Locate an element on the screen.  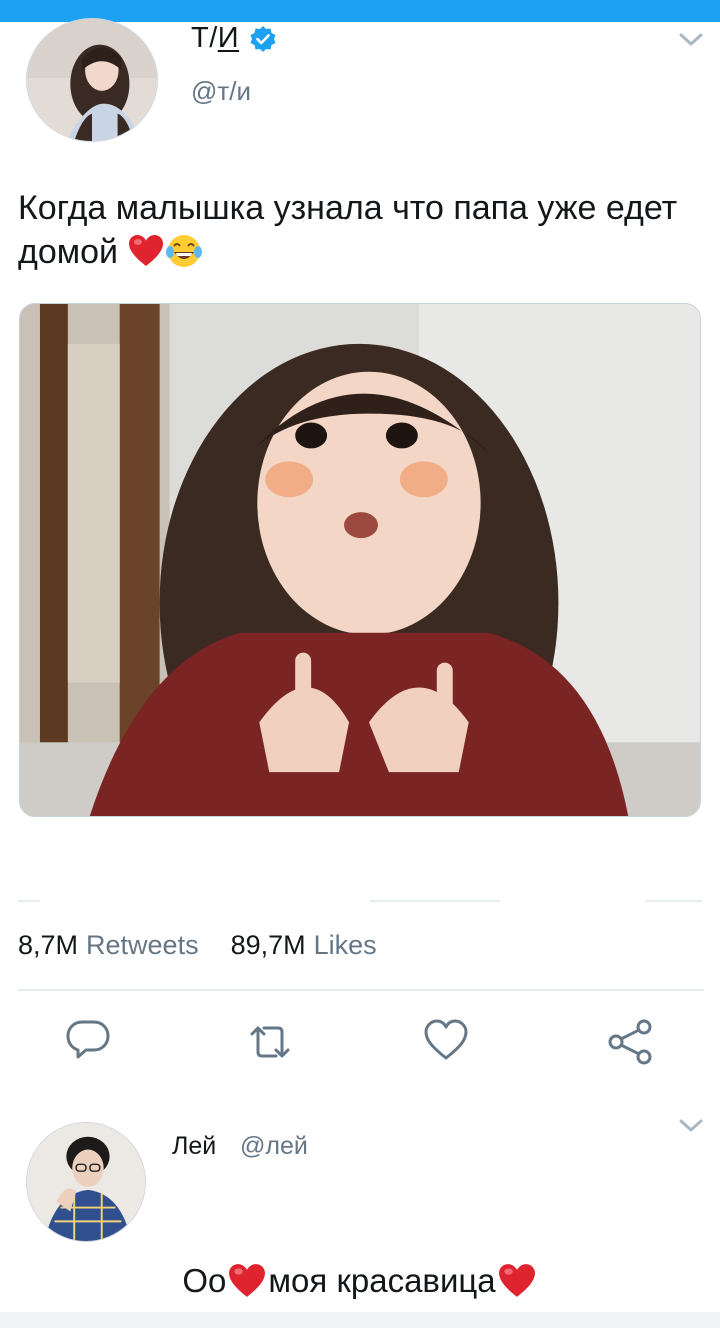
divider-top-right is located at coordinates (674, 901).